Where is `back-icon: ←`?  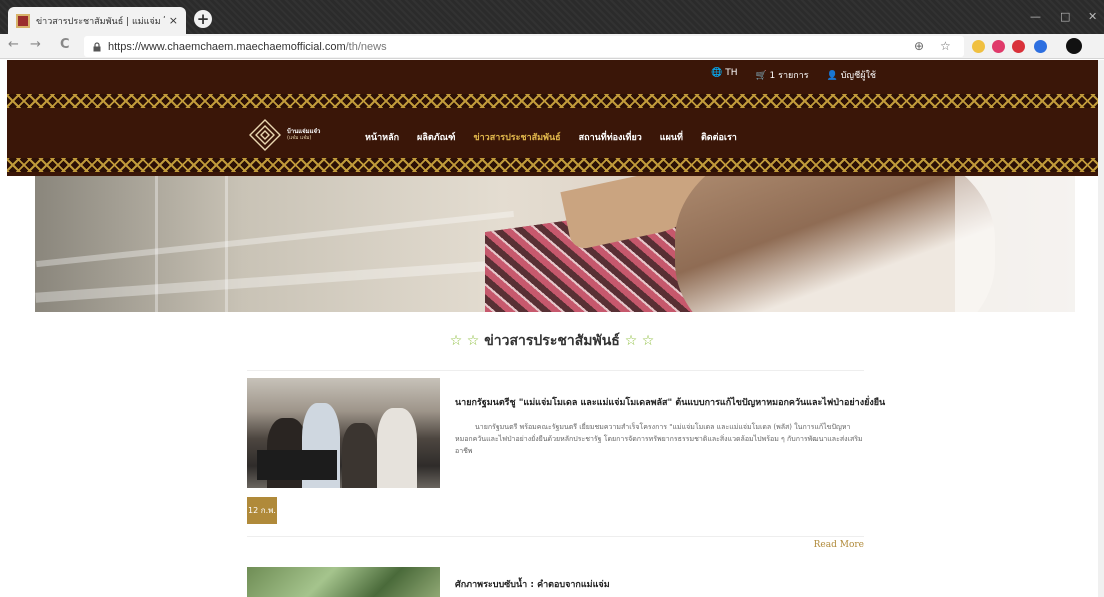
back-icon: ← is located at coordinates (13, 44).